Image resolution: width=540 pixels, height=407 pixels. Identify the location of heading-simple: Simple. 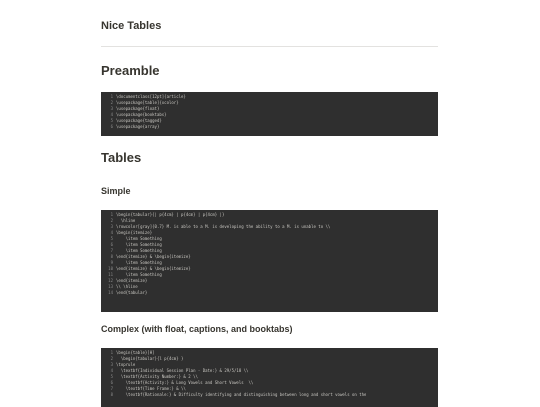
(116, 191).